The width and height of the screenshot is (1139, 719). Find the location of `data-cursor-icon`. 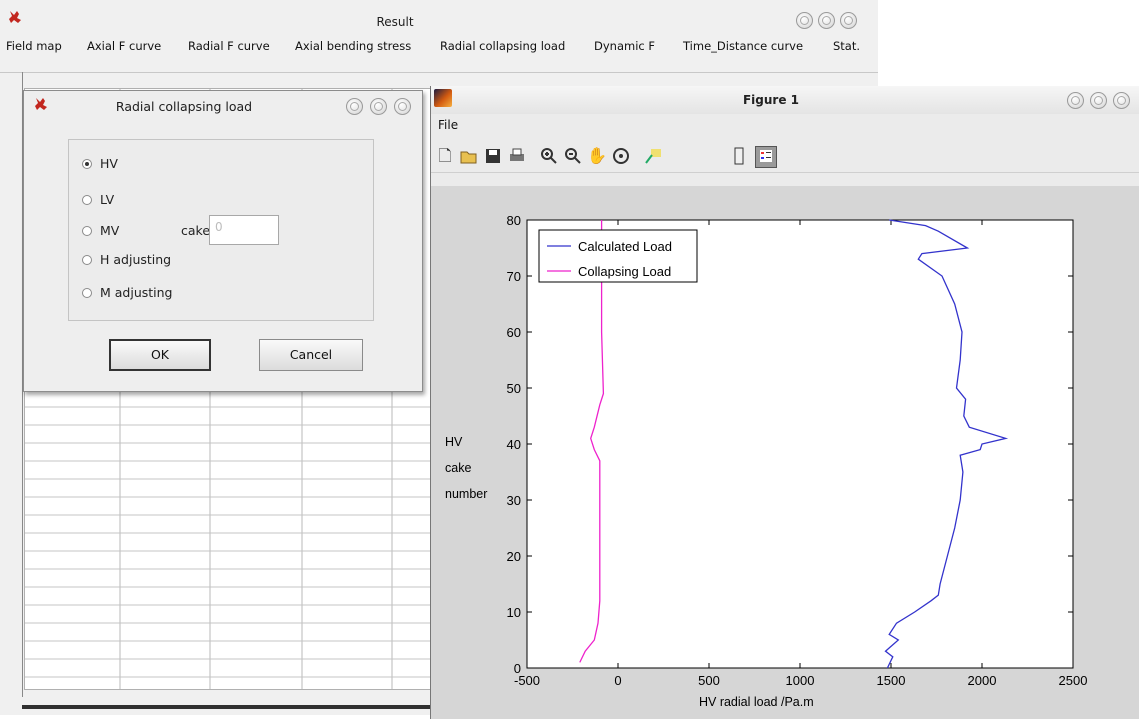

data-cursor-icon is located at coordinates (653, 156).